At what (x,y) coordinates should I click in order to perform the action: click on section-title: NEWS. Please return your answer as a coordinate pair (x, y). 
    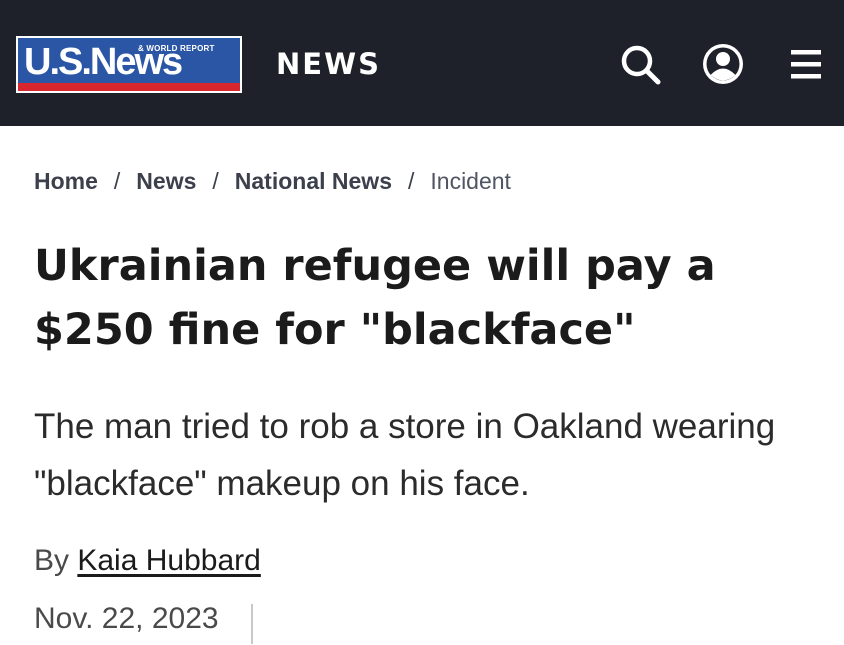
    Looking at the image, I should click on (328, 64).